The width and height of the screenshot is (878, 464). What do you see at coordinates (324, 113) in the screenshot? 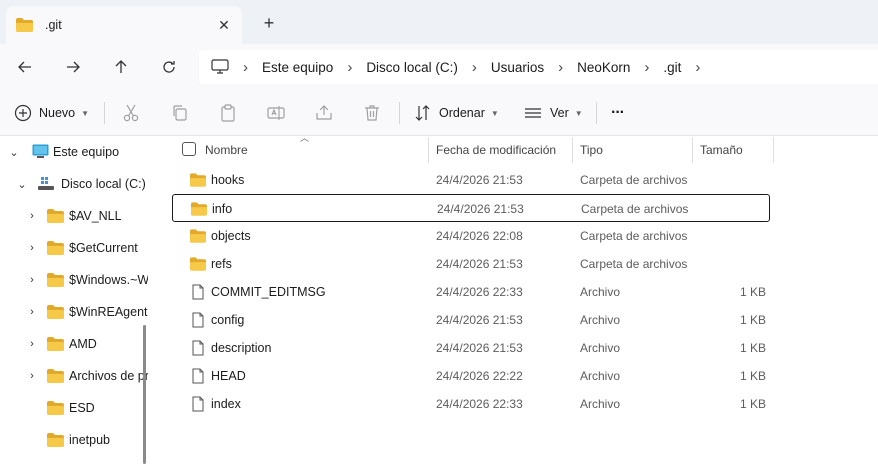
I see `share-icon` at bounding box center [324, 113].